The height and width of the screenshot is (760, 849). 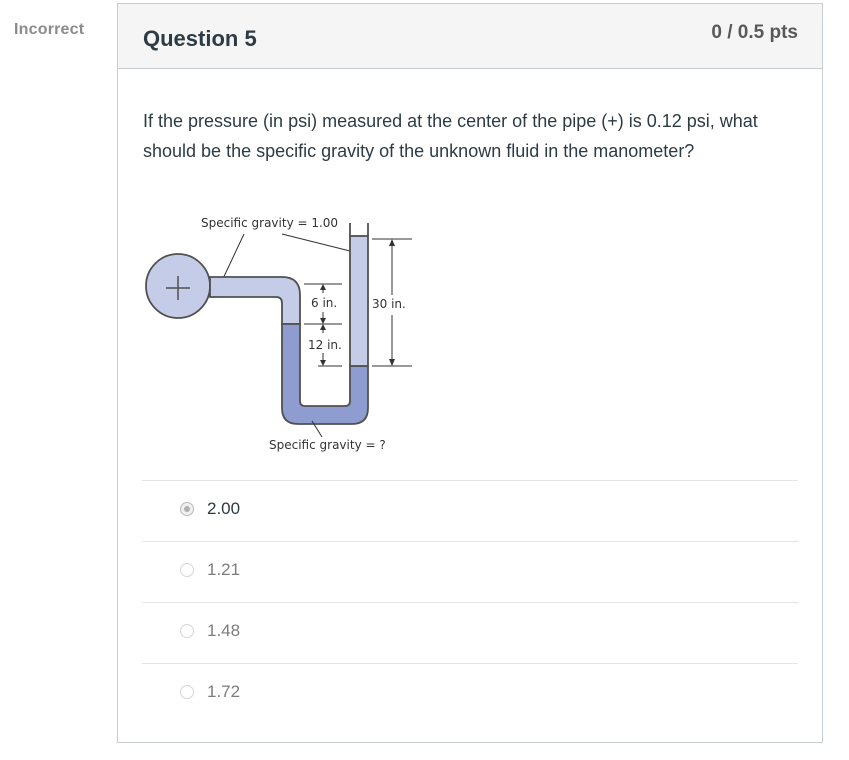 I want to click on question-points: 0 / 0.5 pts, so click(x=754, y=32).